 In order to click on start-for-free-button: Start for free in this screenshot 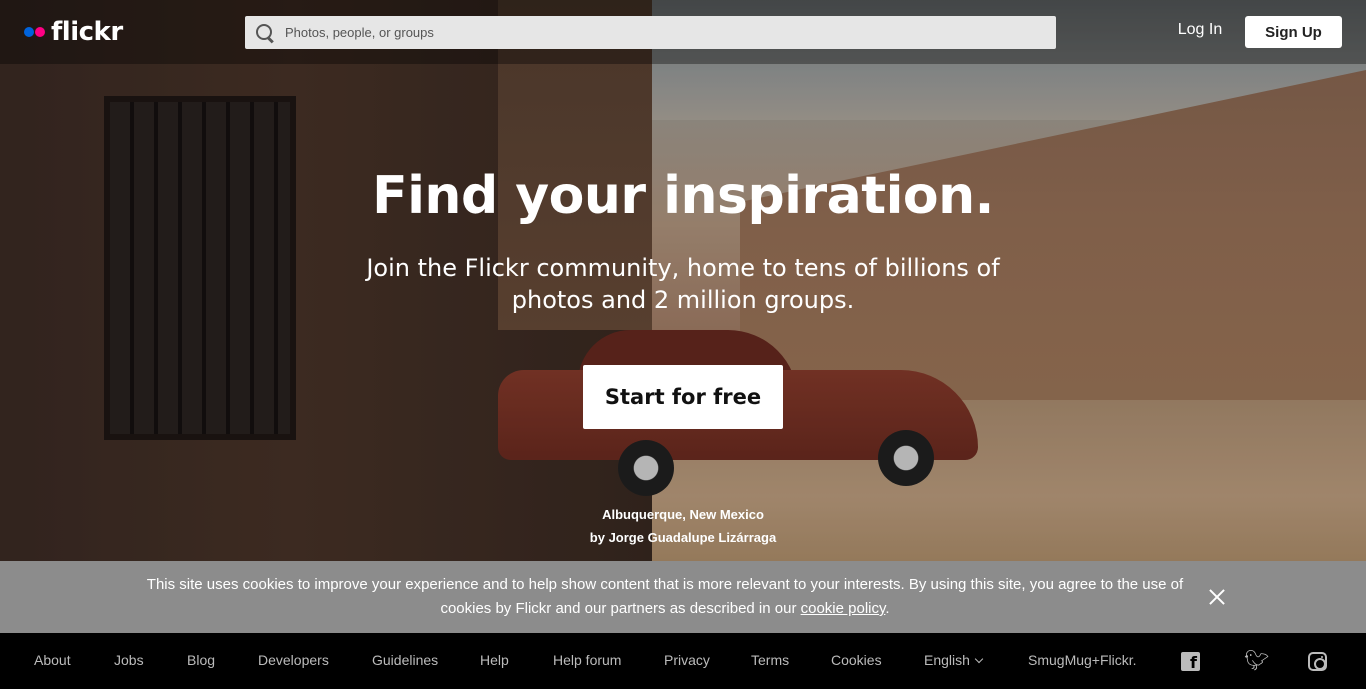, I will do `click(683, 397)`.